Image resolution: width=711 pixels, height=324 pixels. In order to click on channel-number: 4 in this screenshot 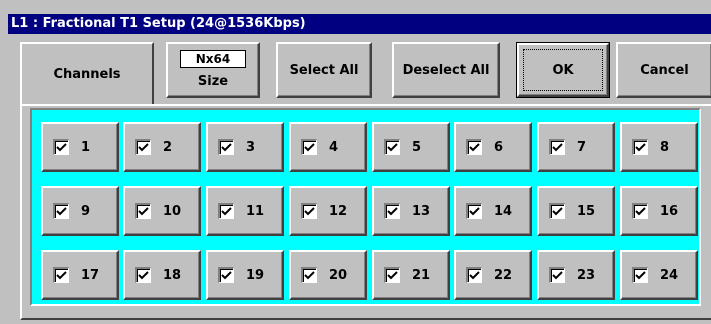, I will do `click(334, 147)`.